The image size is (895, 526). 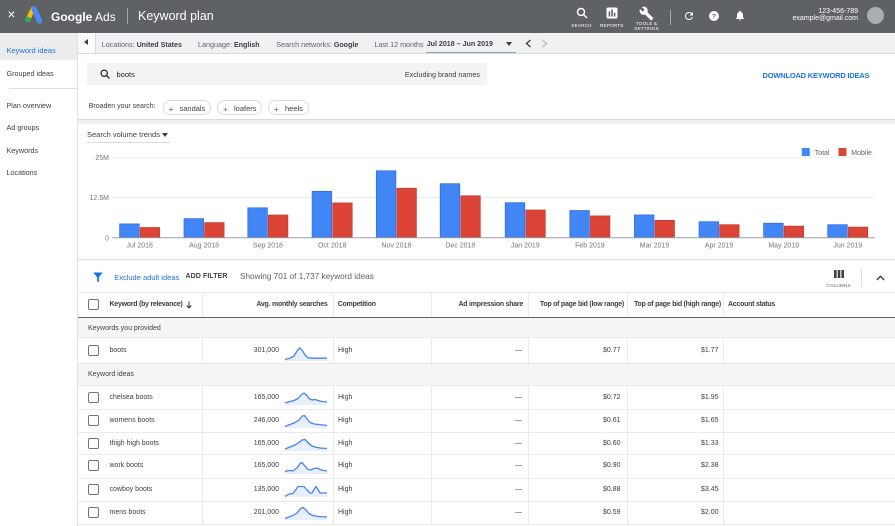 I want to click on svg-text: Total, so click(x=822, y=152).